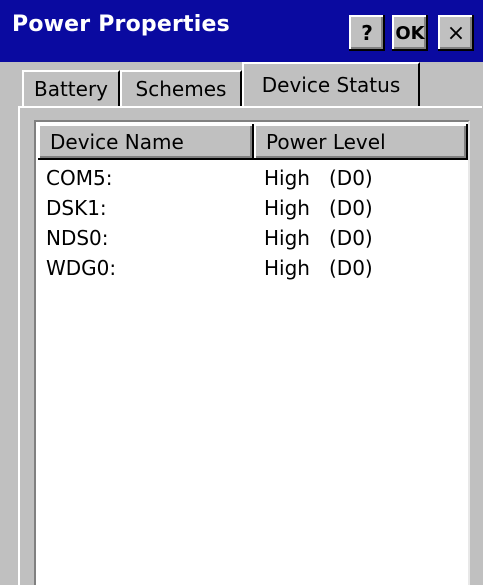 The width and height of the screenshot is (483, 585). Describe the element at coordinates (81, 268) in the screenshot. I see `device-name: WDG0:` at that location.